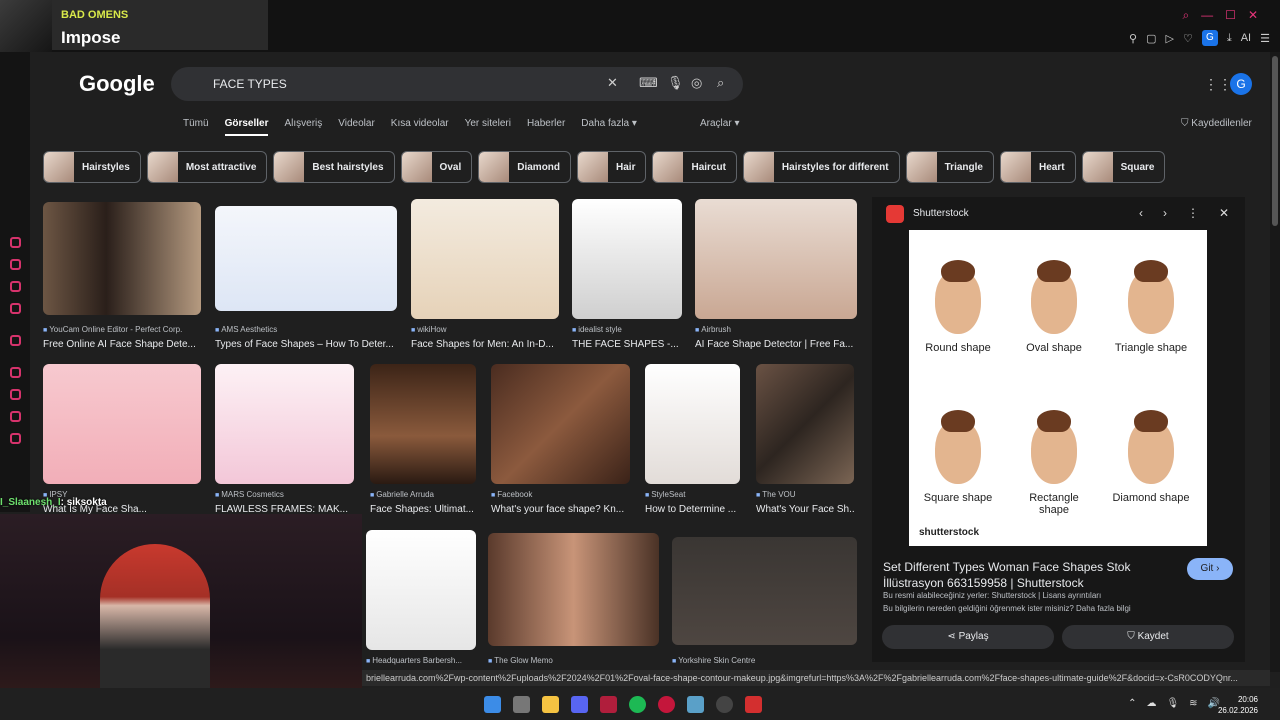 This screenshot has height=720, width=1280. Describe the element at coordinates (1141, 213) in the screenshot. I see `chevron-left-icon: ‹` at that location.